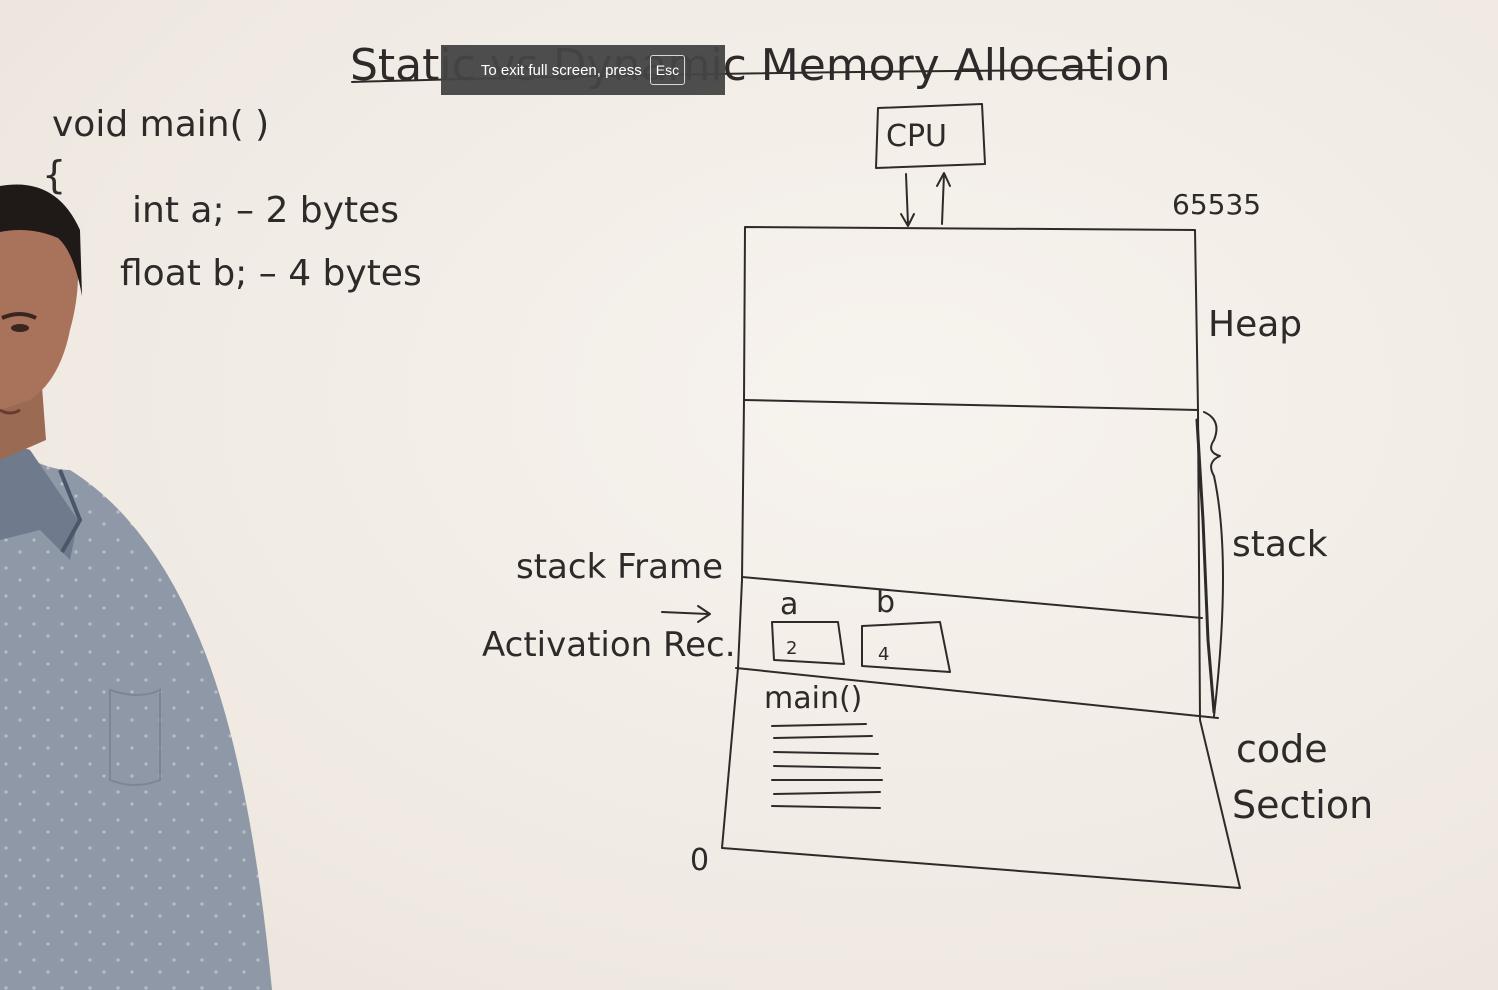 This screenshot has width=1498, height=990. What do you see at coordinates (791, 648) in the screenshot?
I see `var-a-value: 2` at bounding box center [791, 648].